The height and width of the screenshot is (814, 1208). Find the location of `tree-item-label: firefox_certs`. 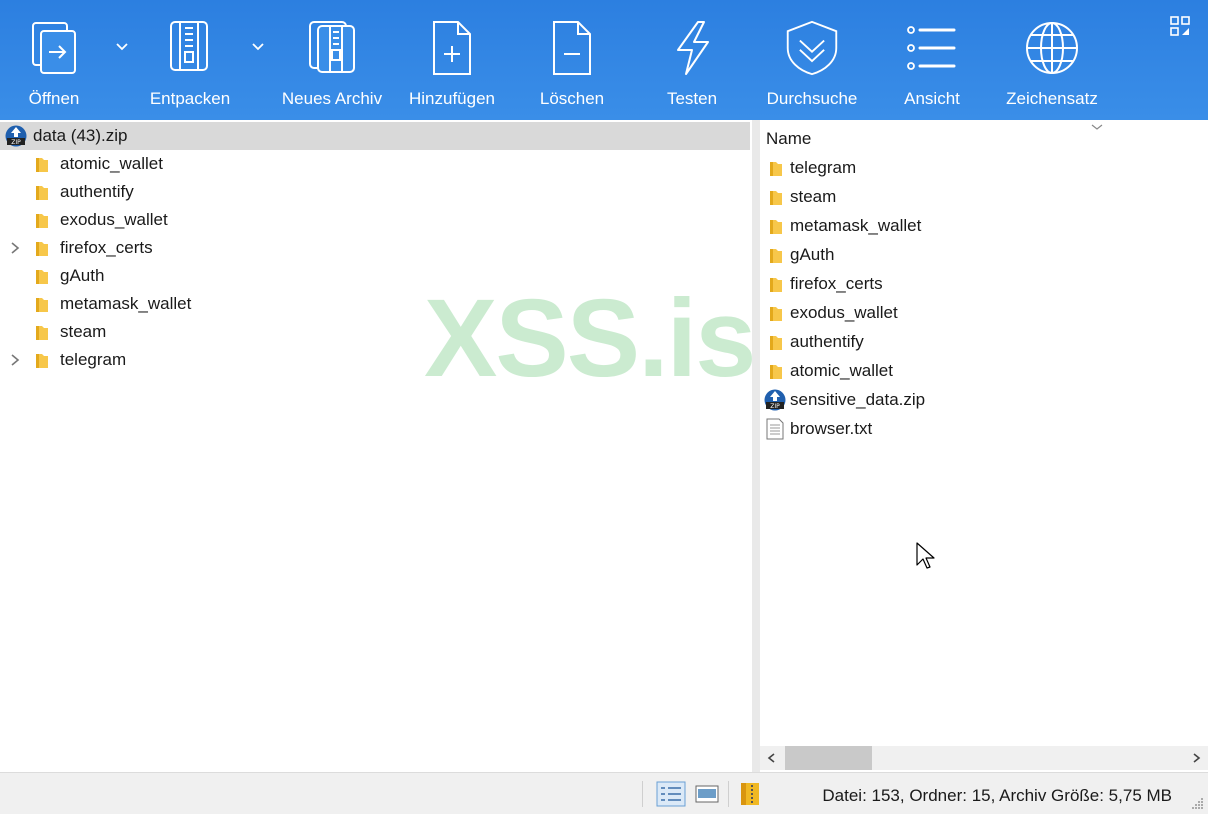

tree-item-label: firefox_certs is located at coordinates (106, 247).